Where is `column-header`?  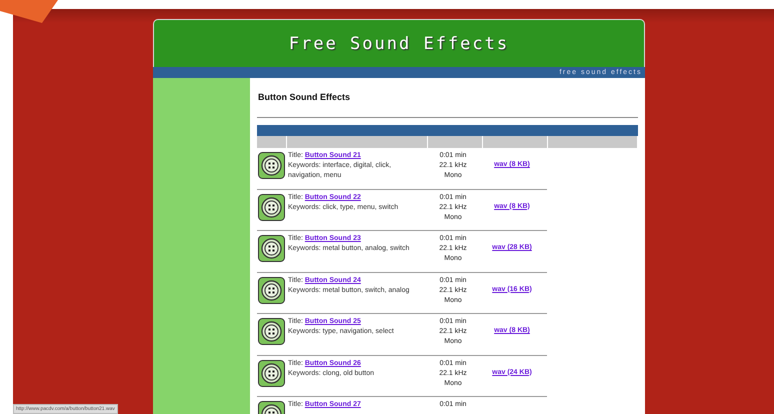
column-header is located at coordinates (515, 142).